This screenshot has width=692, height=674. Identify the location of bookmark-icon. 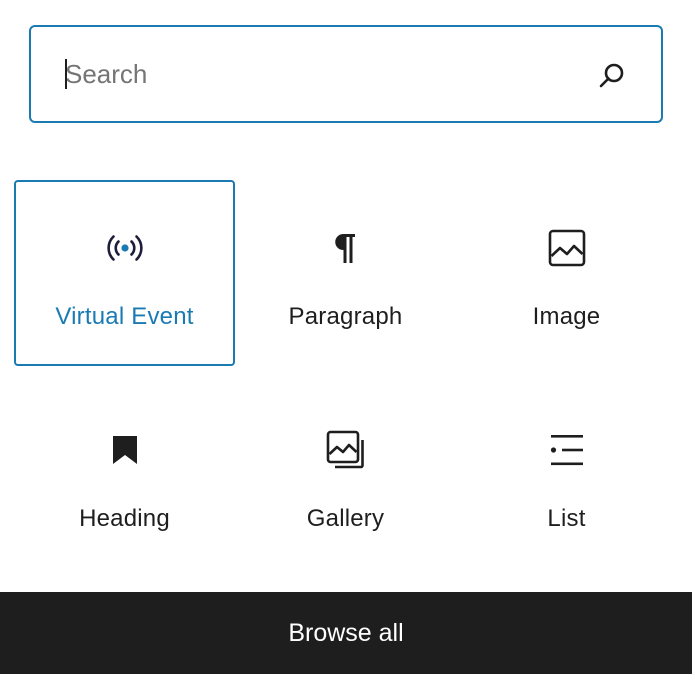
(125, 450).